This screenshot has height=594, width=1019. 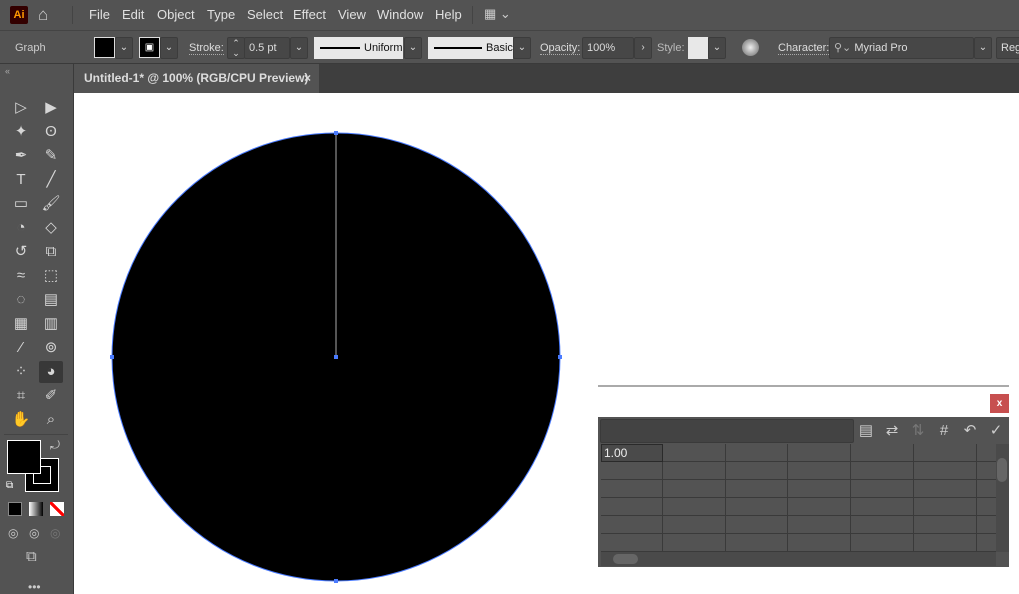 I want to click on menu-help: Help, so click(x=448, y=14).